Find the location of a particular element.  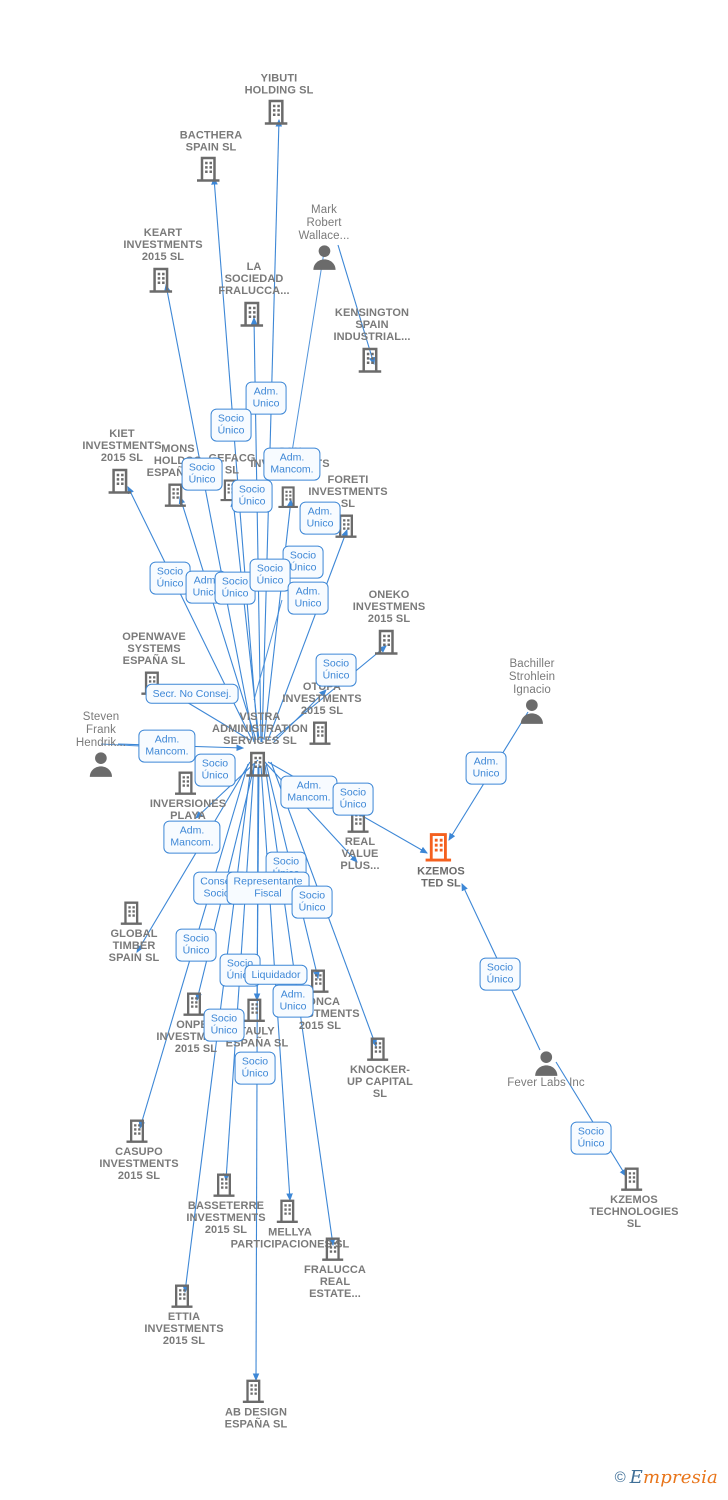

node-person-fever-labs-inc: Fever Labs Inc is located at coordinates (546, 1070).